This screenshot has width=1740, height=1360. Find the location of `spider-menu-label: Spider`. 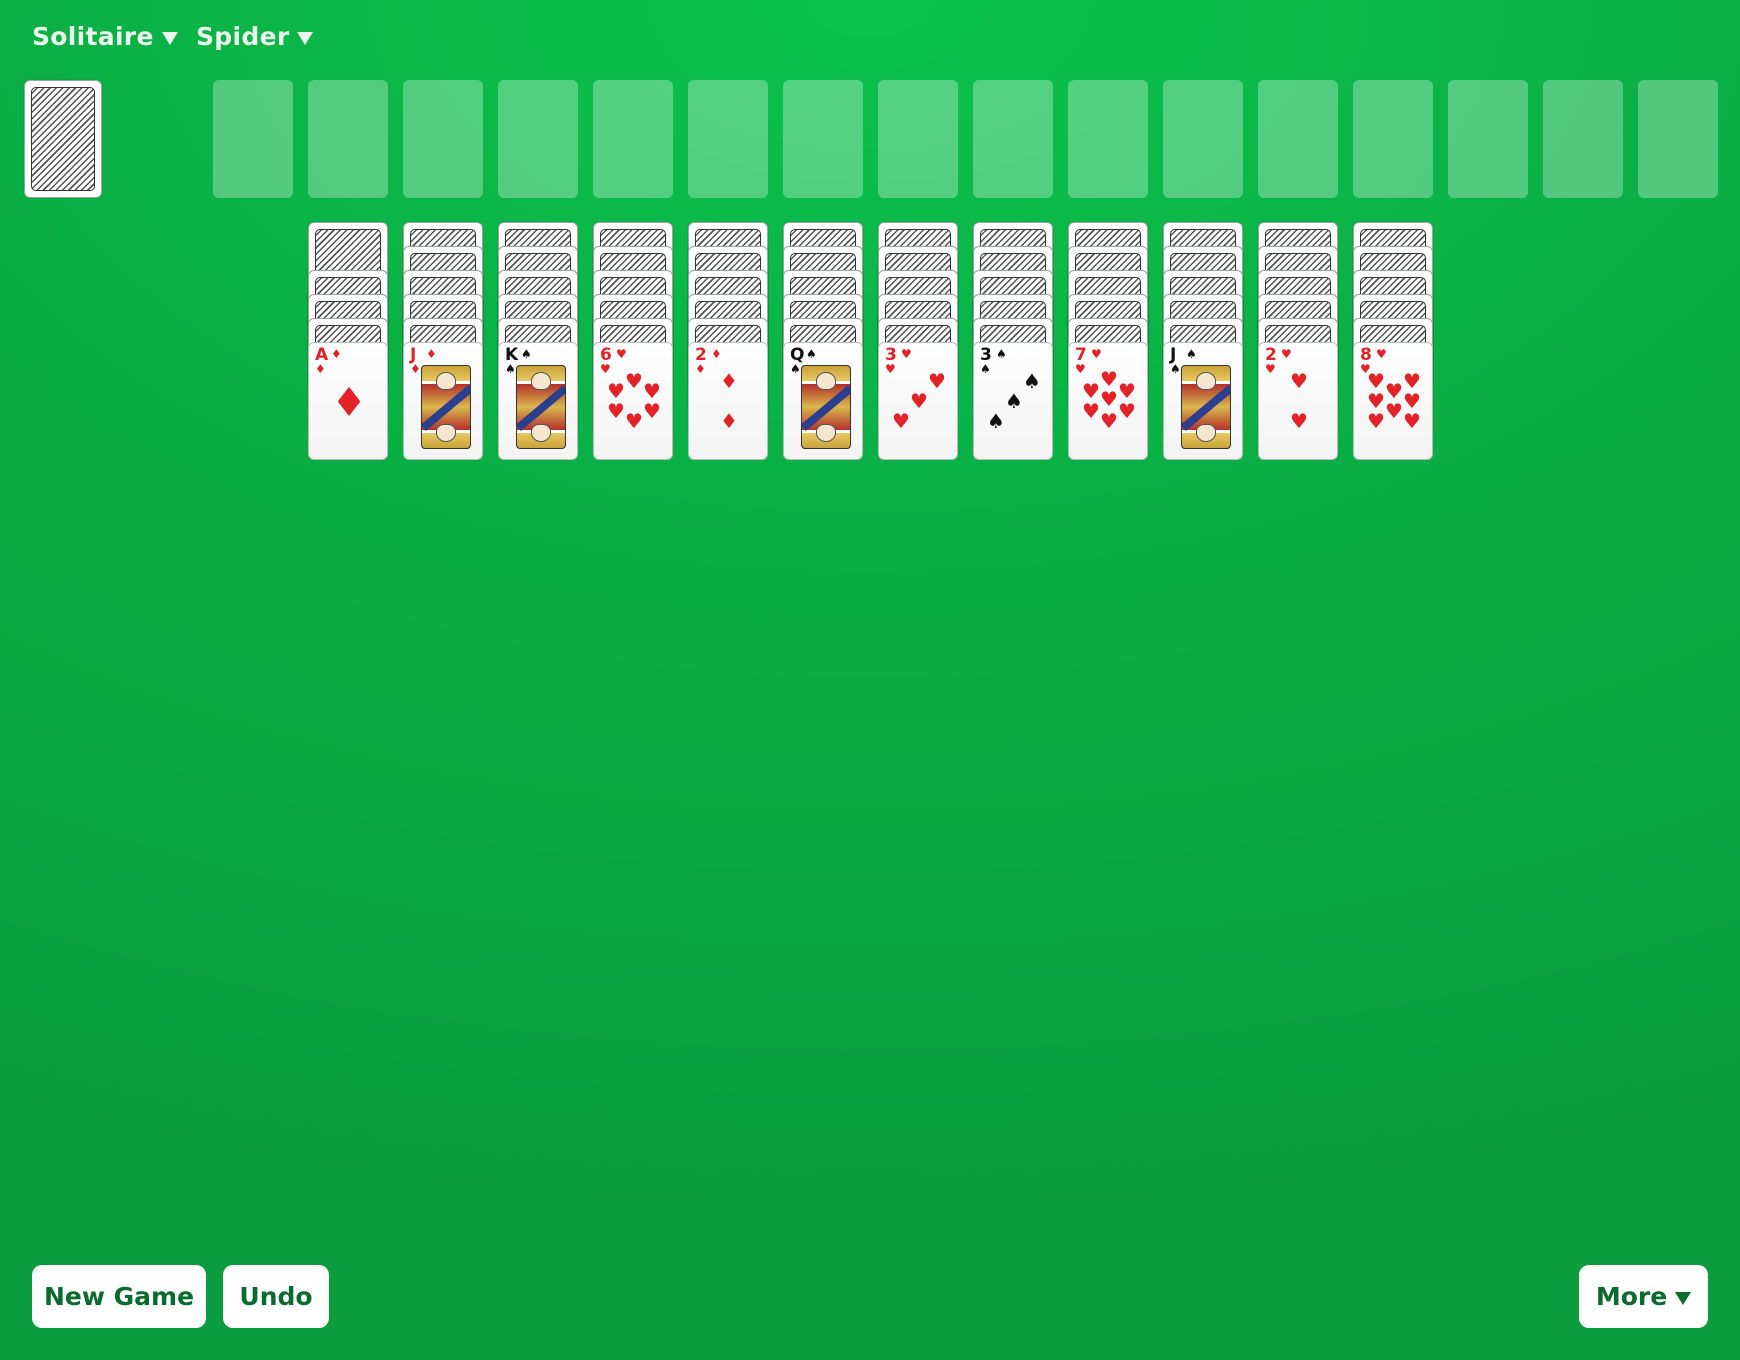

spider-menu-label: Spider is located at coordinates (243, 36).